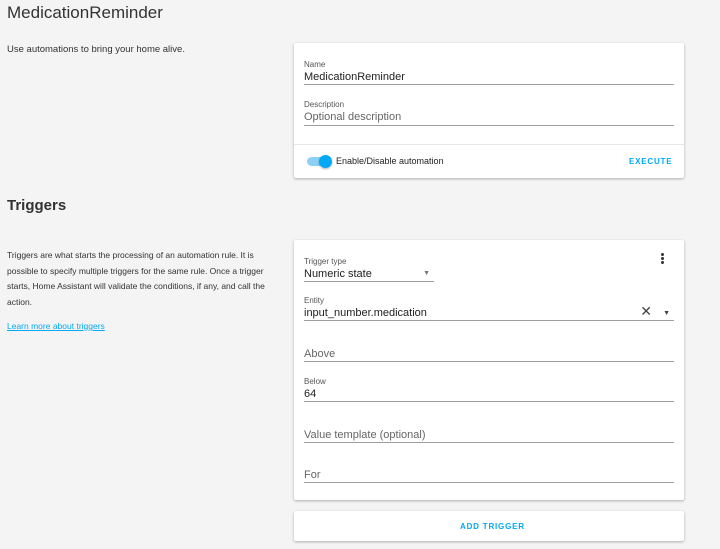  I want to click on name-field: Name MedicationReminder, so click(489, 72).